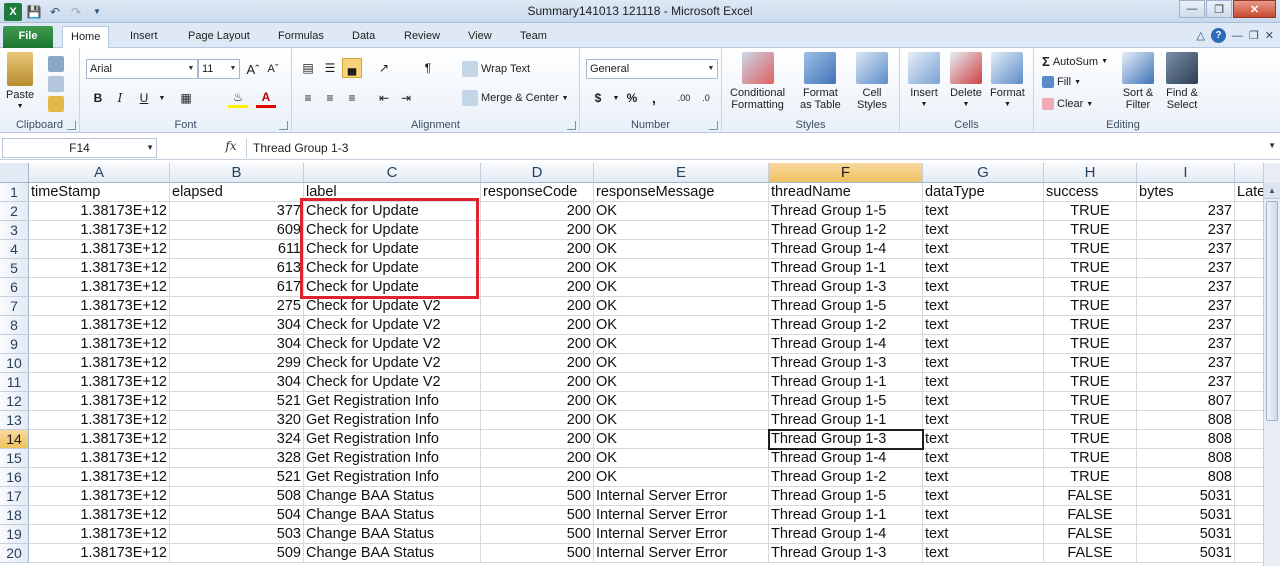 The height and width of the screenshot is (566, 1280). What do you see at coordinates (231, 148) in the screenshot?
I see `insert-function-icon: fx` at bounding box center [231, 148].